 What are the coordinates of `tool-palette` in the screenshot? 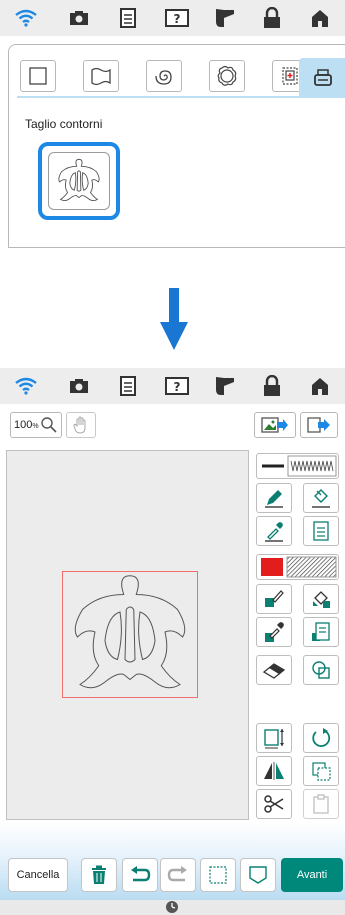 It's located at (299, 635).